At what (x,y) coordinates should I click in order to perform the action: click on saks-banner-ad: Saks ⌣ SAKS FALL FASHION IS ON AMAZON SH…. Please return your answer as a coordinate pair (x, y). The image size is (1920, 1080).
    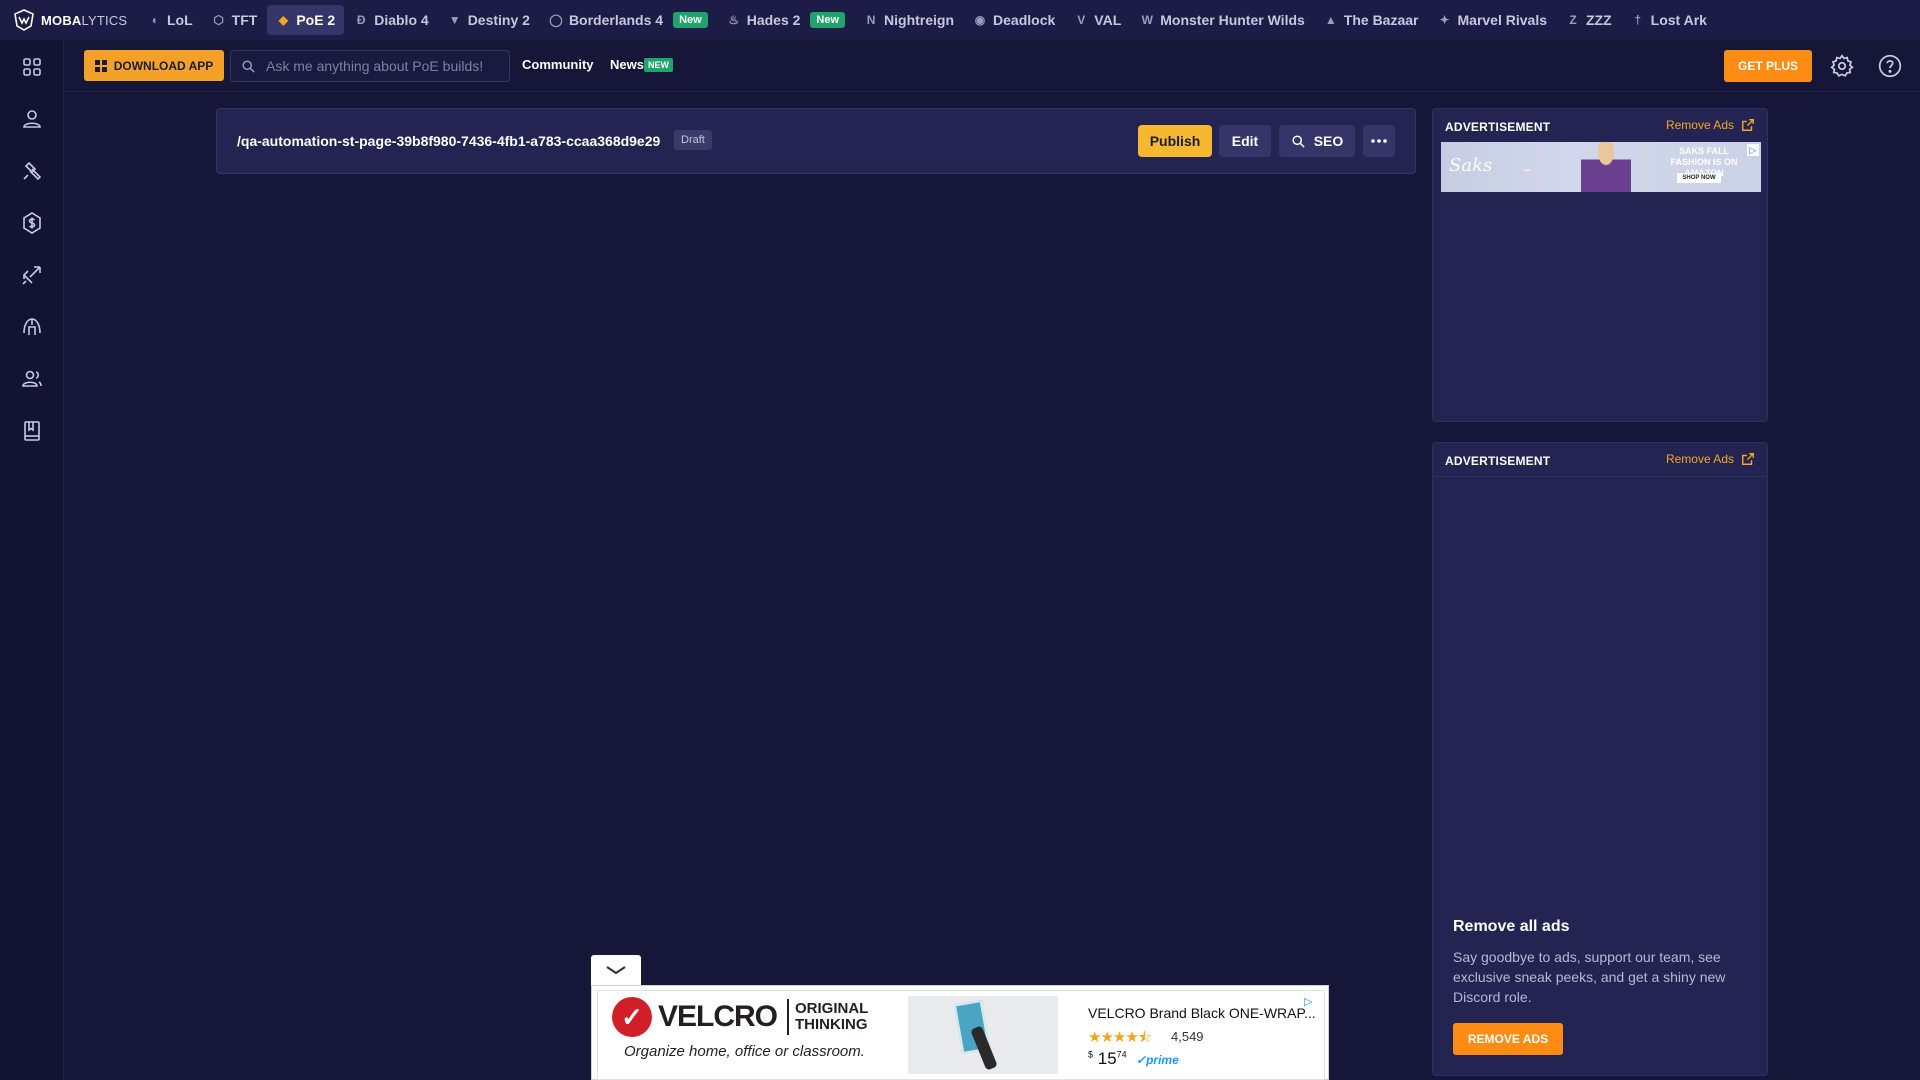
    Looking at the image, I should click on (1601, 167).